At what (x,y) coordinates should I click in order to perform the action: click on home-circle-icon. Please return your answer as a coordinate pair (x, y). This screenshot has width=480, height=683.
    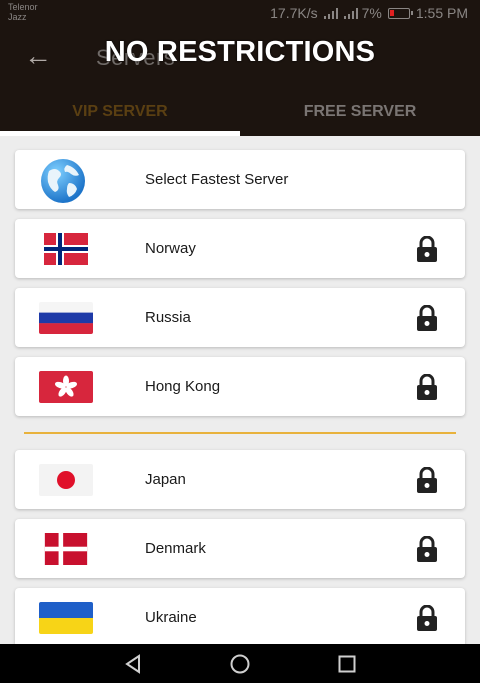
    Looking at the image, I should click on (240, 664).